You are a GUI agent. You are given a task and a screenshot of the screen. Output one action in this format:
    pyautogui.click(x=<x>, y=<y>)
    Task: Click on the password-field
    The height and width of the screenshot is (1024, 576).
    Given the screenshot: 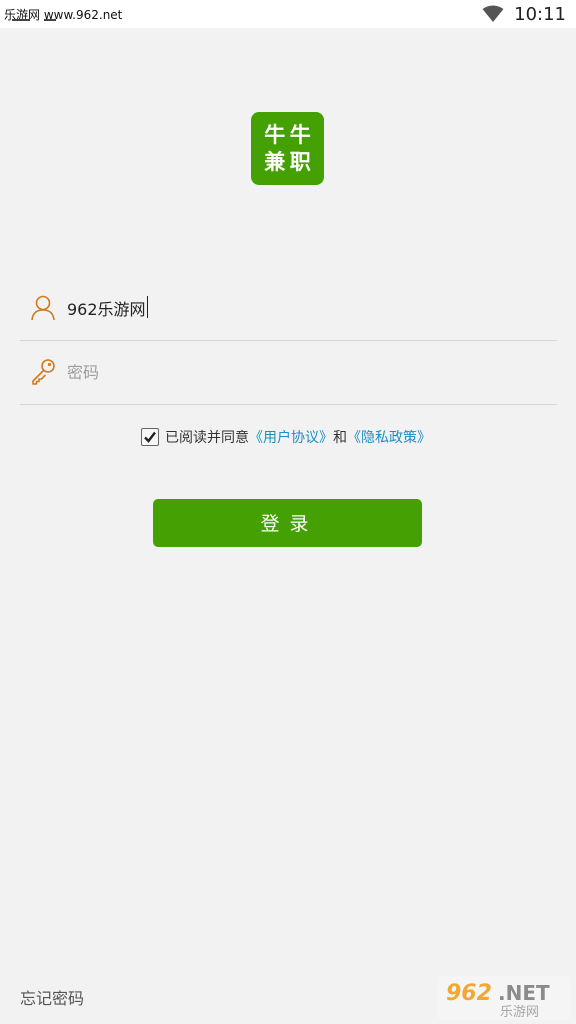 What is the action you would take?
    pyautogui.click(x=288, y=372)
    